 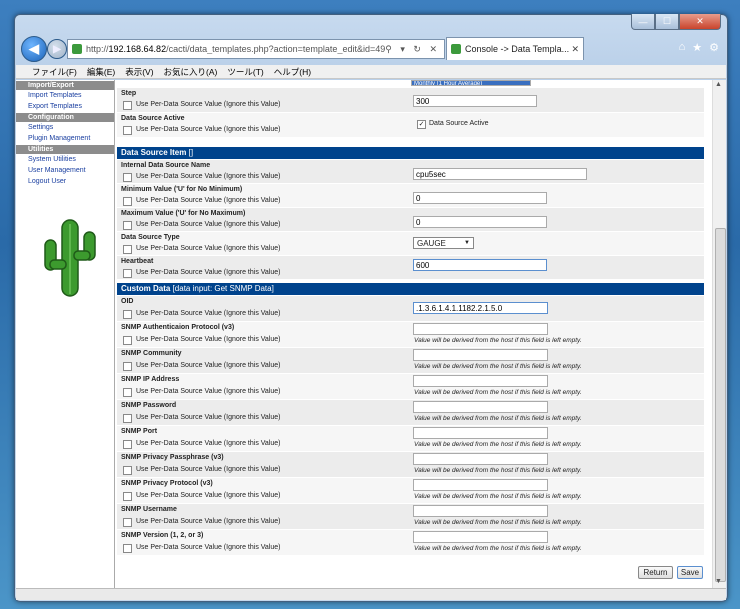 I want to click on field-label: OID, so click(x=127, y=301).